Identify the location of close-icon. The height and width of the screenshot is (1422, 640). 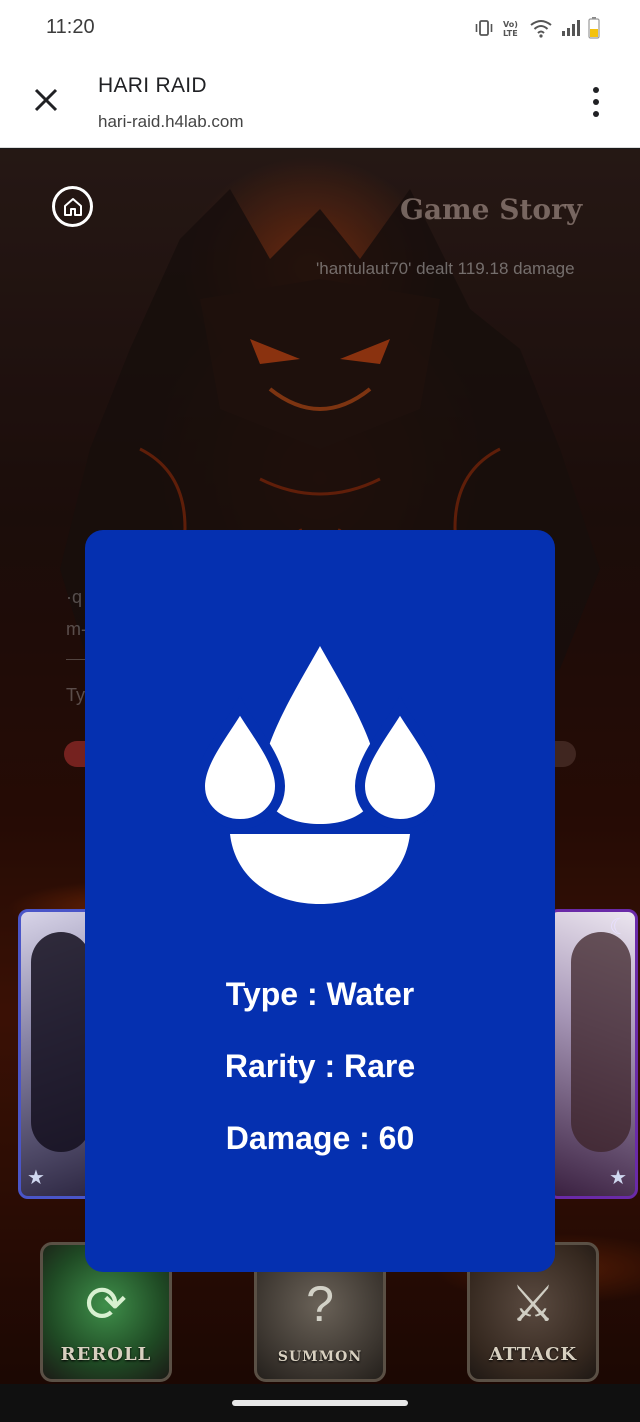
(46, 100).